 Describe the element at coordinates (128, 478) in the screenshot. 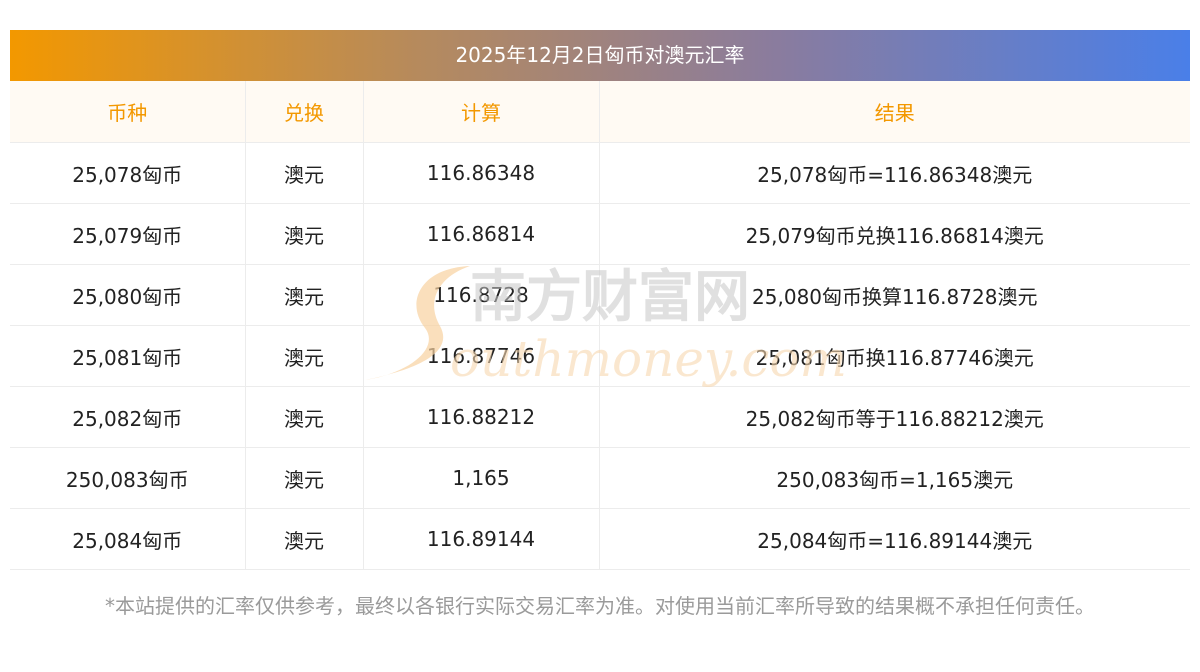

I see `cell-currency: 250,083匈币` at that location.